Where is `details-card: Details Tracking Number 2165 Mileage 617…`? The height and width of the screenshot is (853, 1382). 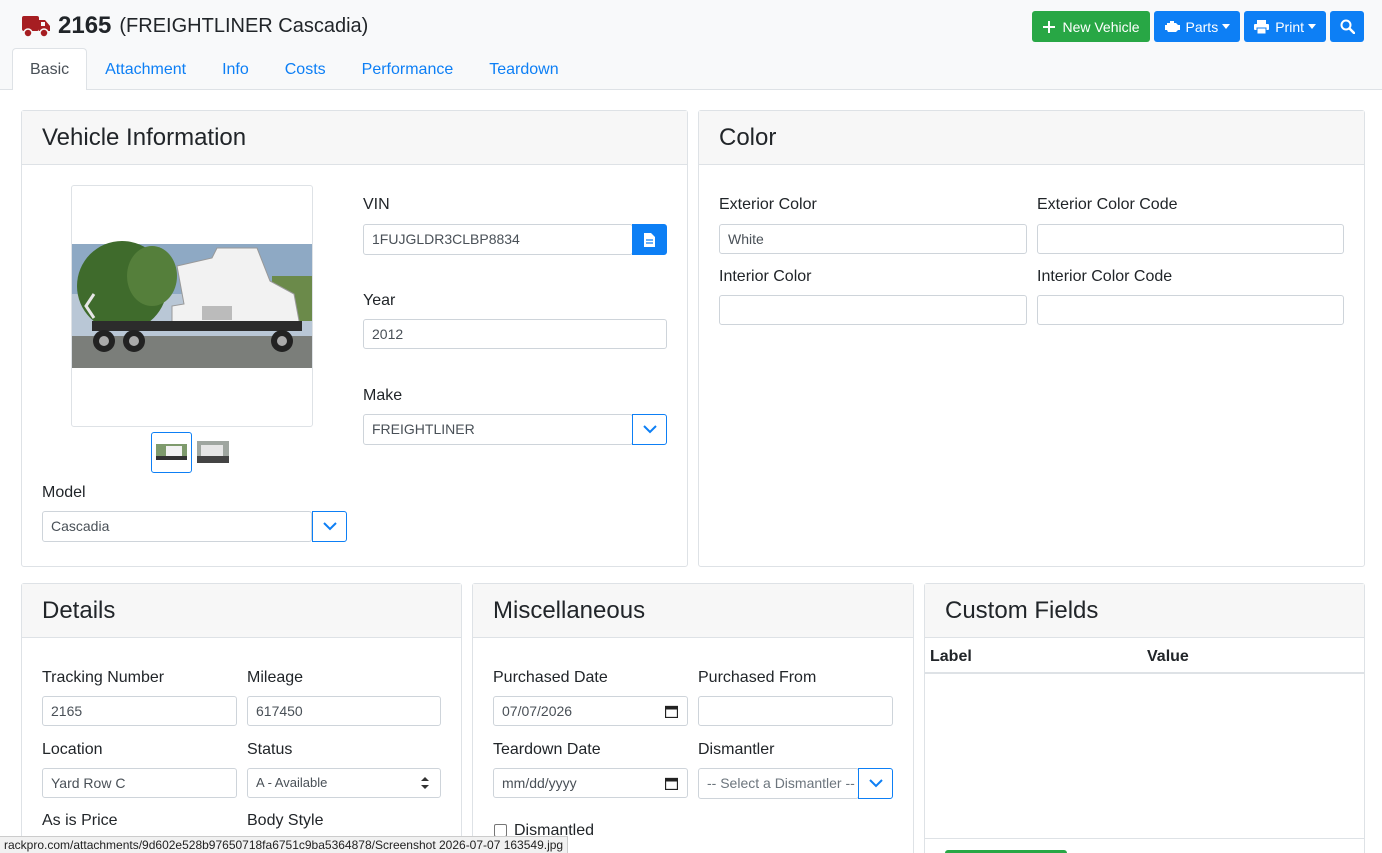 details-card: Details Tracking Number 2165 Mileage 617… is located at coordinates (241, 718).